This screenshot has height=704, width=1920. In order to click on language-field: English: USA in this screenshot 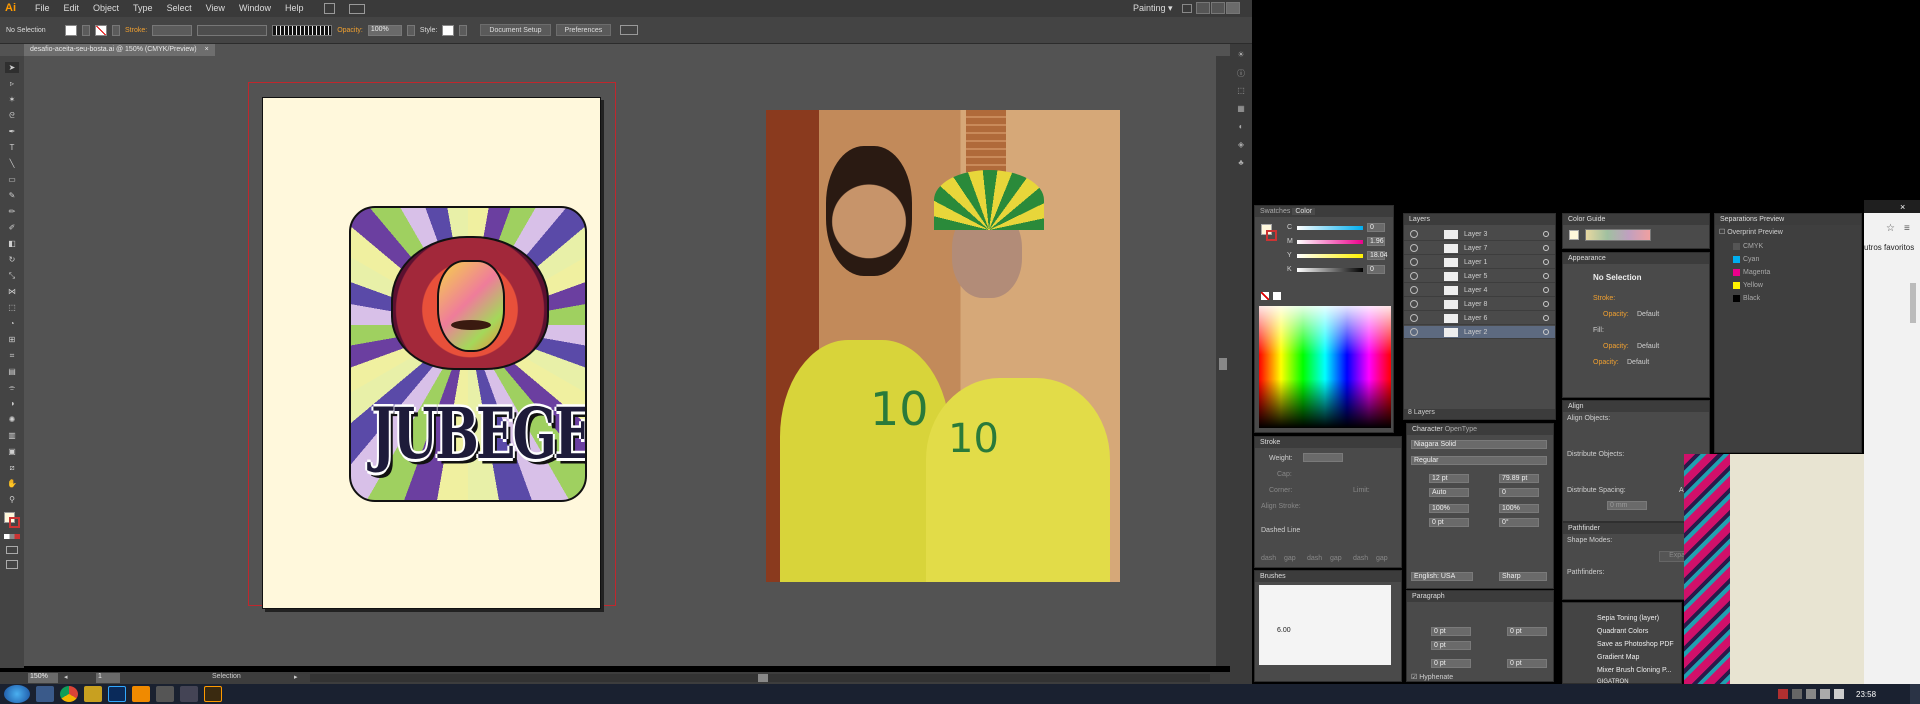, I will do `click(1442, 576)`.